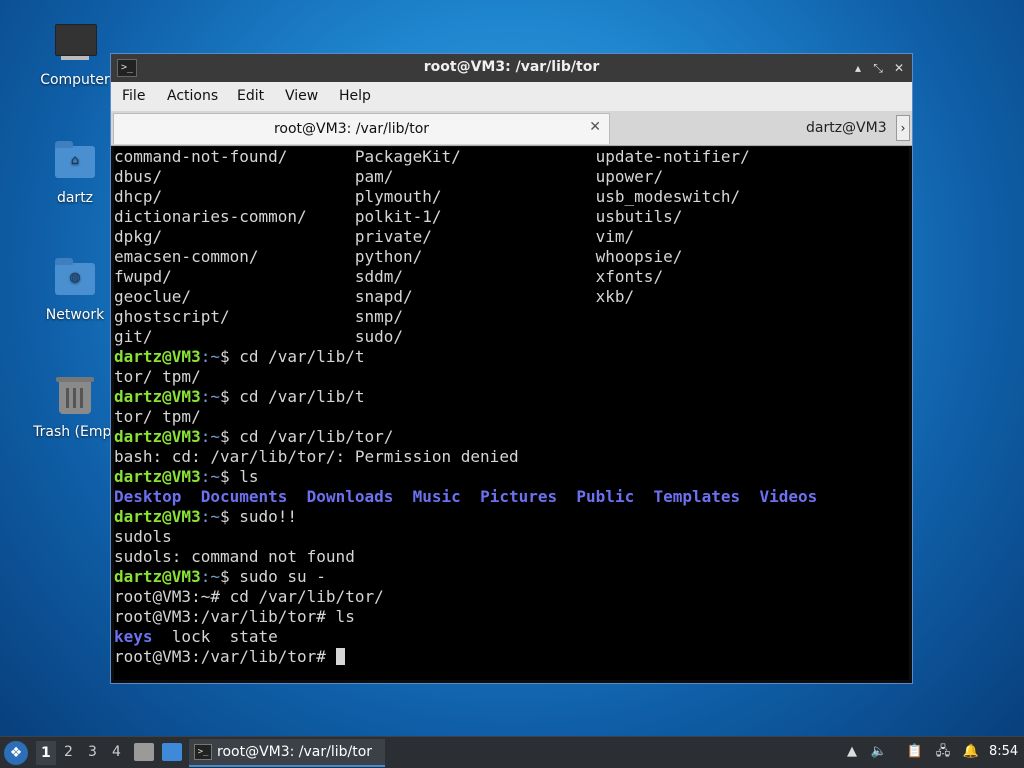 The width and height of the screenshot is (1024, 768). I want to click on file-manager-launcher-icon, so click(144, 752).